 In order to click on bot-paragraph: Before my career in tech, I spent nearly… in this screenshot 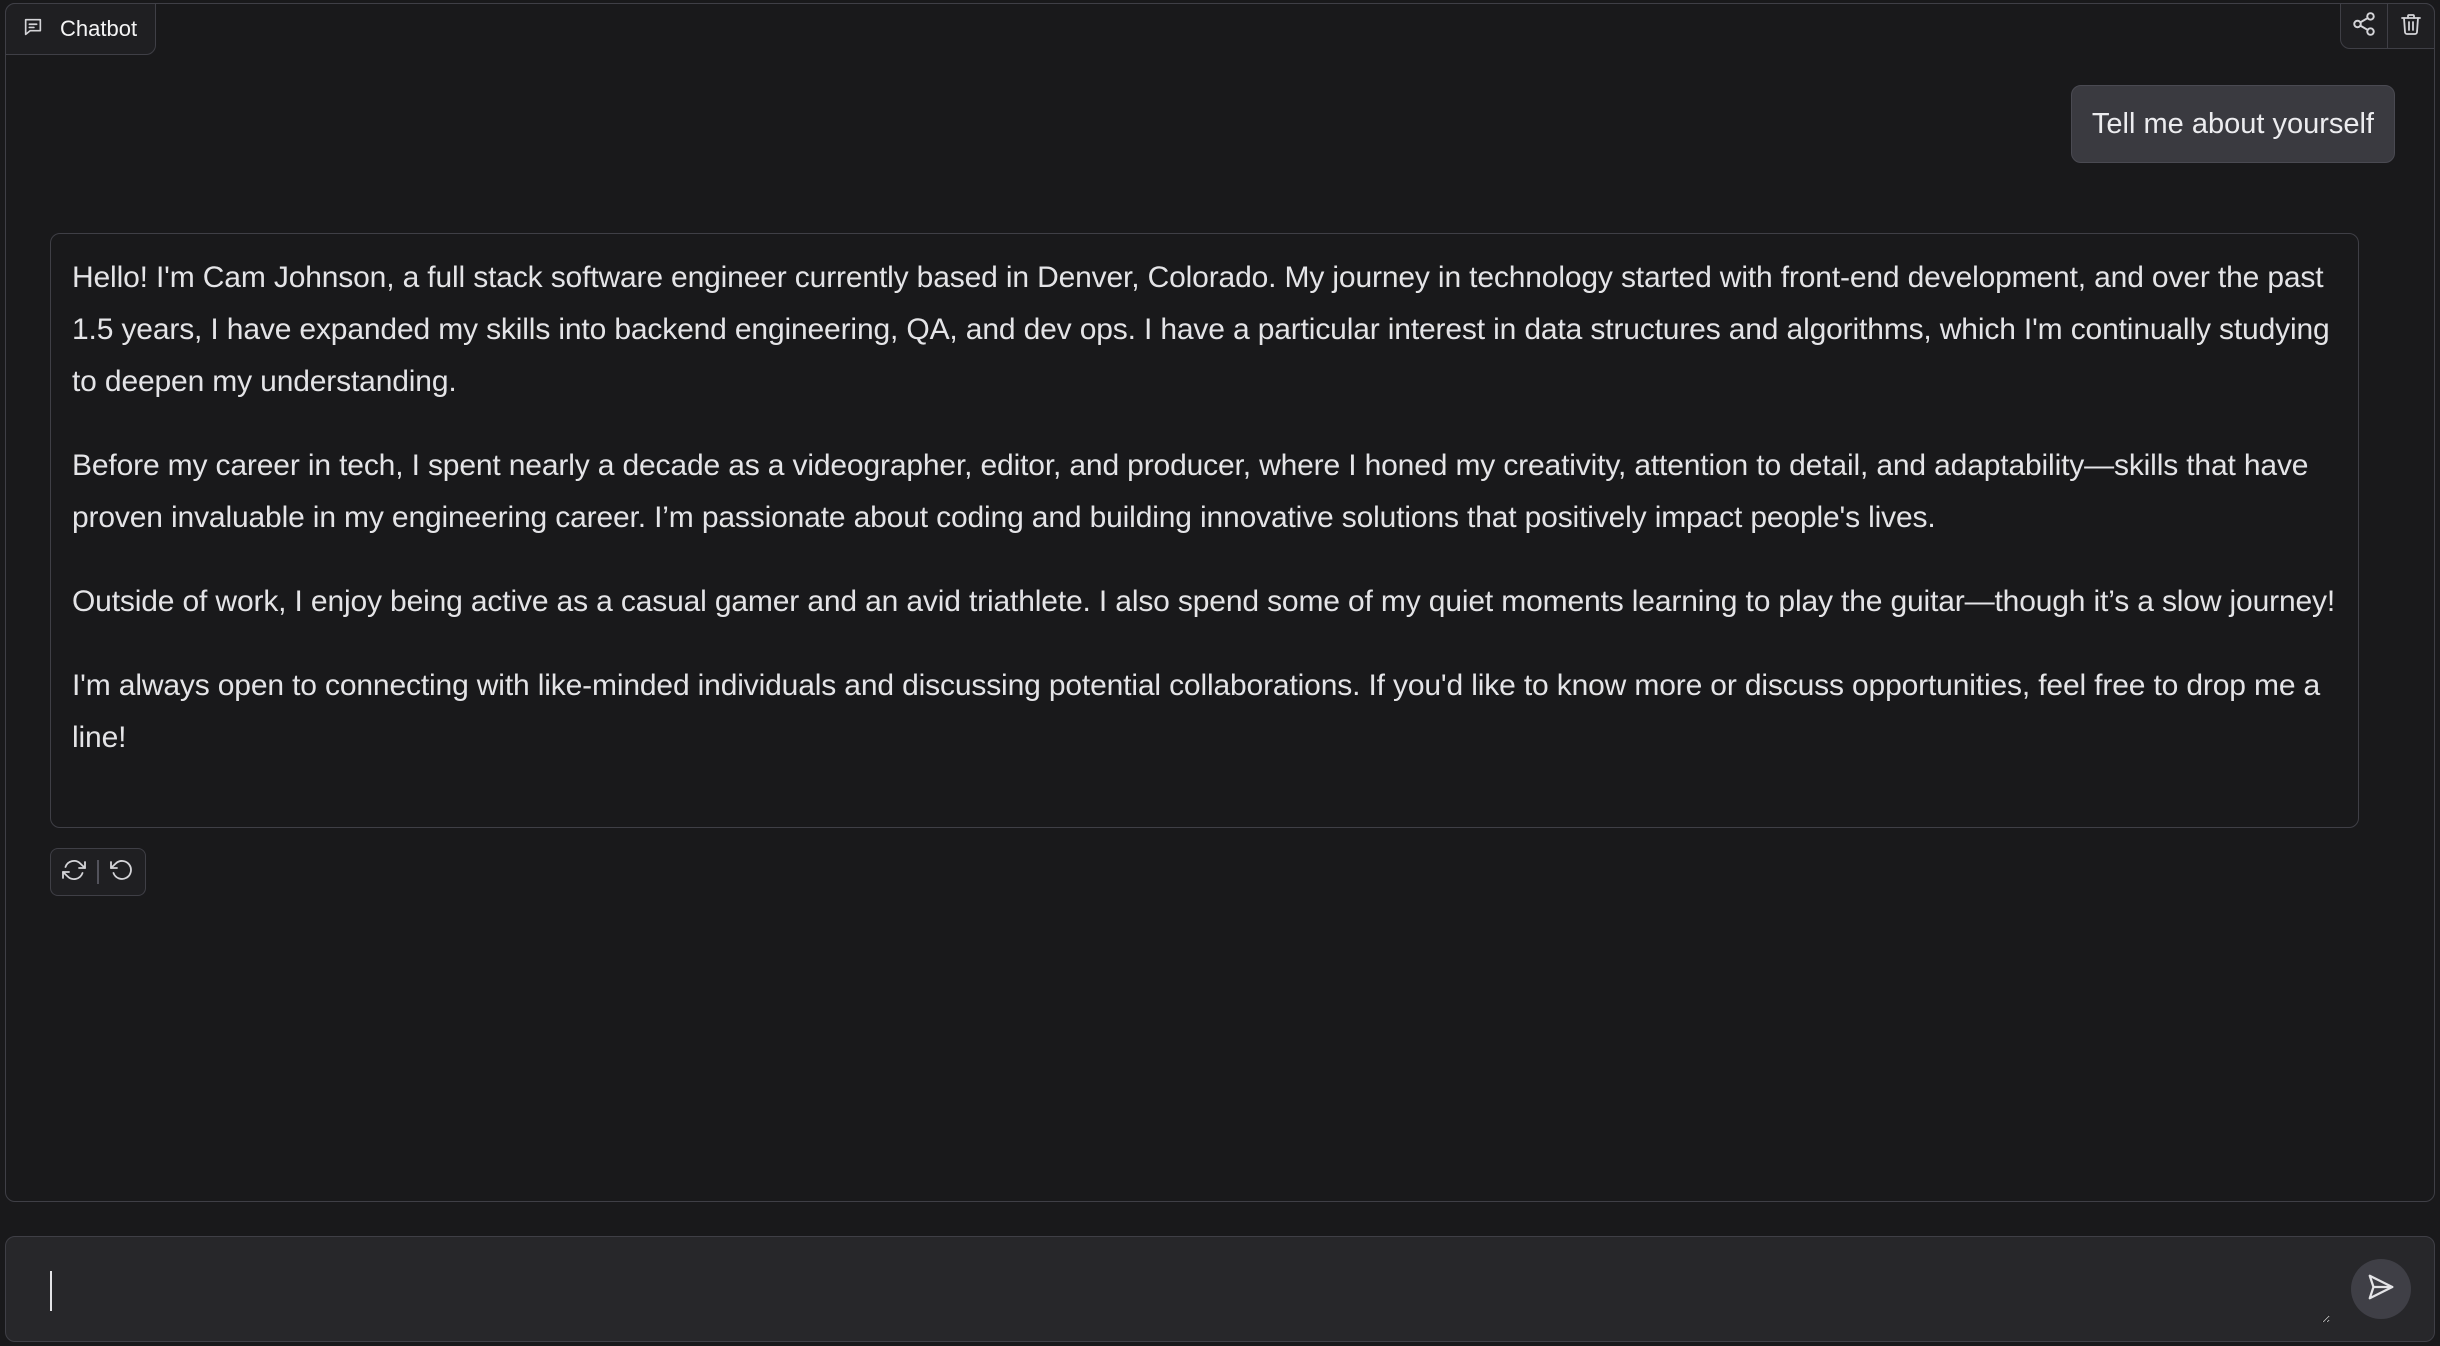, I will do `click(1190, 491)`.